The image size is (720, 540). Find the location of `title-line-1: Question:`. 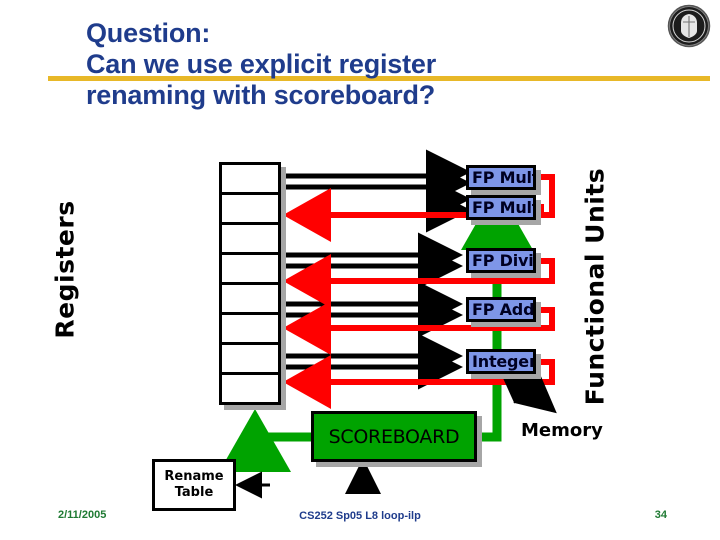

title-line-1: Question: is located at coordinates (148, 33).